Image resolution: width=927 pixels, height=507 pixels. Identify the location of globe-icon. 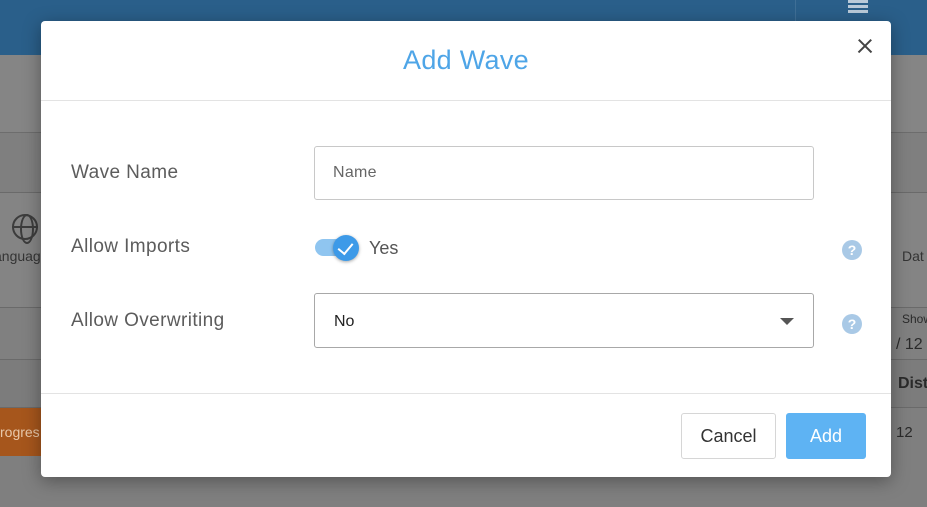
(25, 229).